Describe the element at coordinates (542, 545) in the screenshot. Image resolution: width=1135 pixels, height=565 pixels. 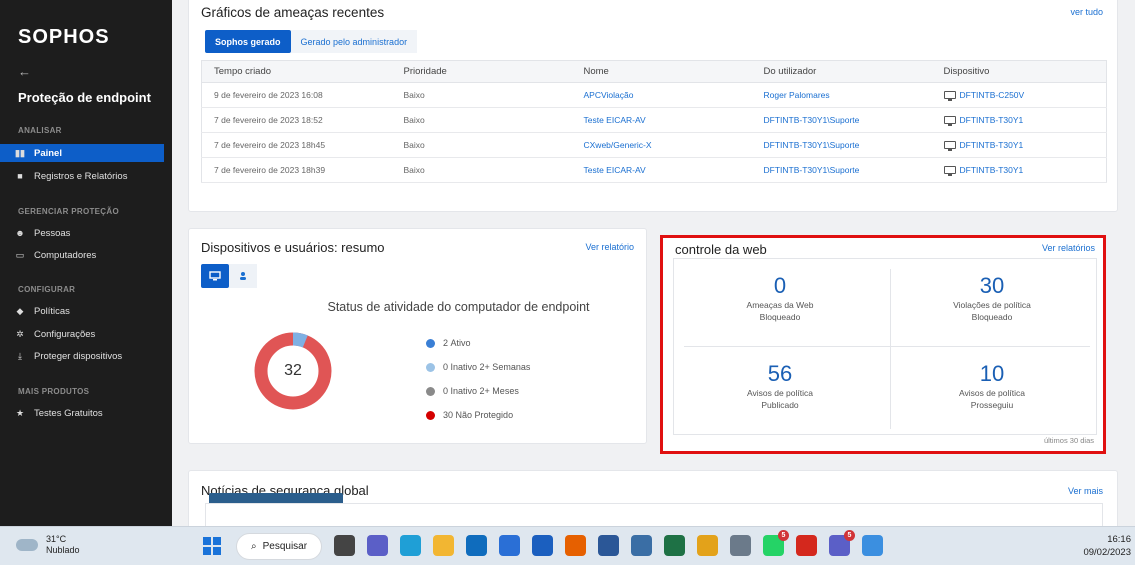
I see `mail-icon` at that location.